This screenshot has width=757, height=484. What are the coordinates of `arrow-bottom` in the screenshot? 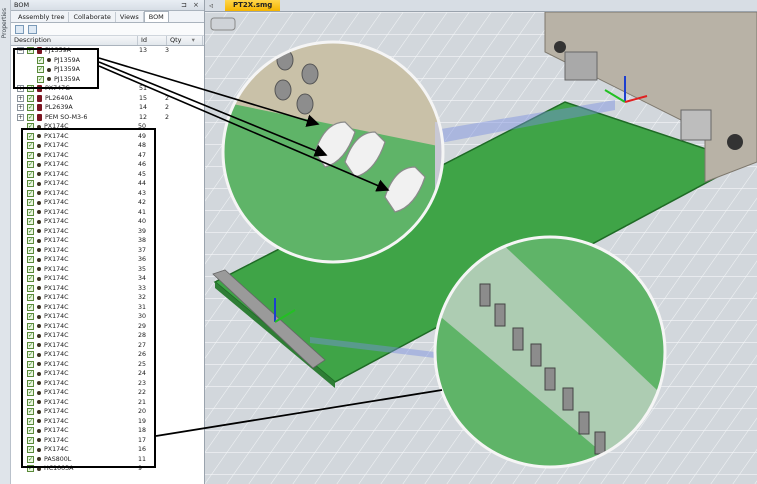 It's located at (299, 413).